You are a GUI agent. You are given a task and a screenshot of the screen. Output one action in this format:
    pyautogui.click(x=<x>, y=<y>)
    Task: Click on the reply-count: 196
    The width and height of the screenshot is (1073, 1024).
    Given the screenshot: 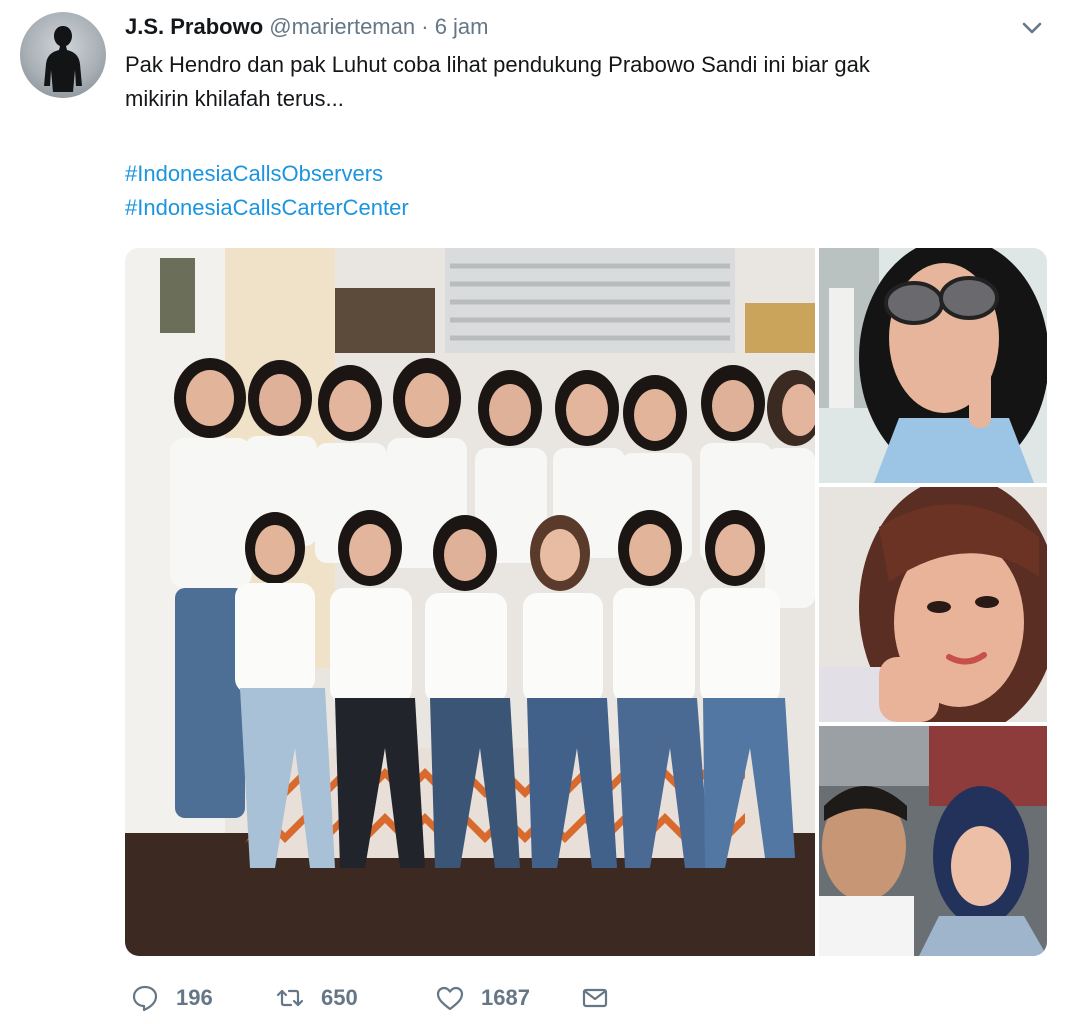 What is the action you would take?
    pyautogui.click(x=194, y=997)
    